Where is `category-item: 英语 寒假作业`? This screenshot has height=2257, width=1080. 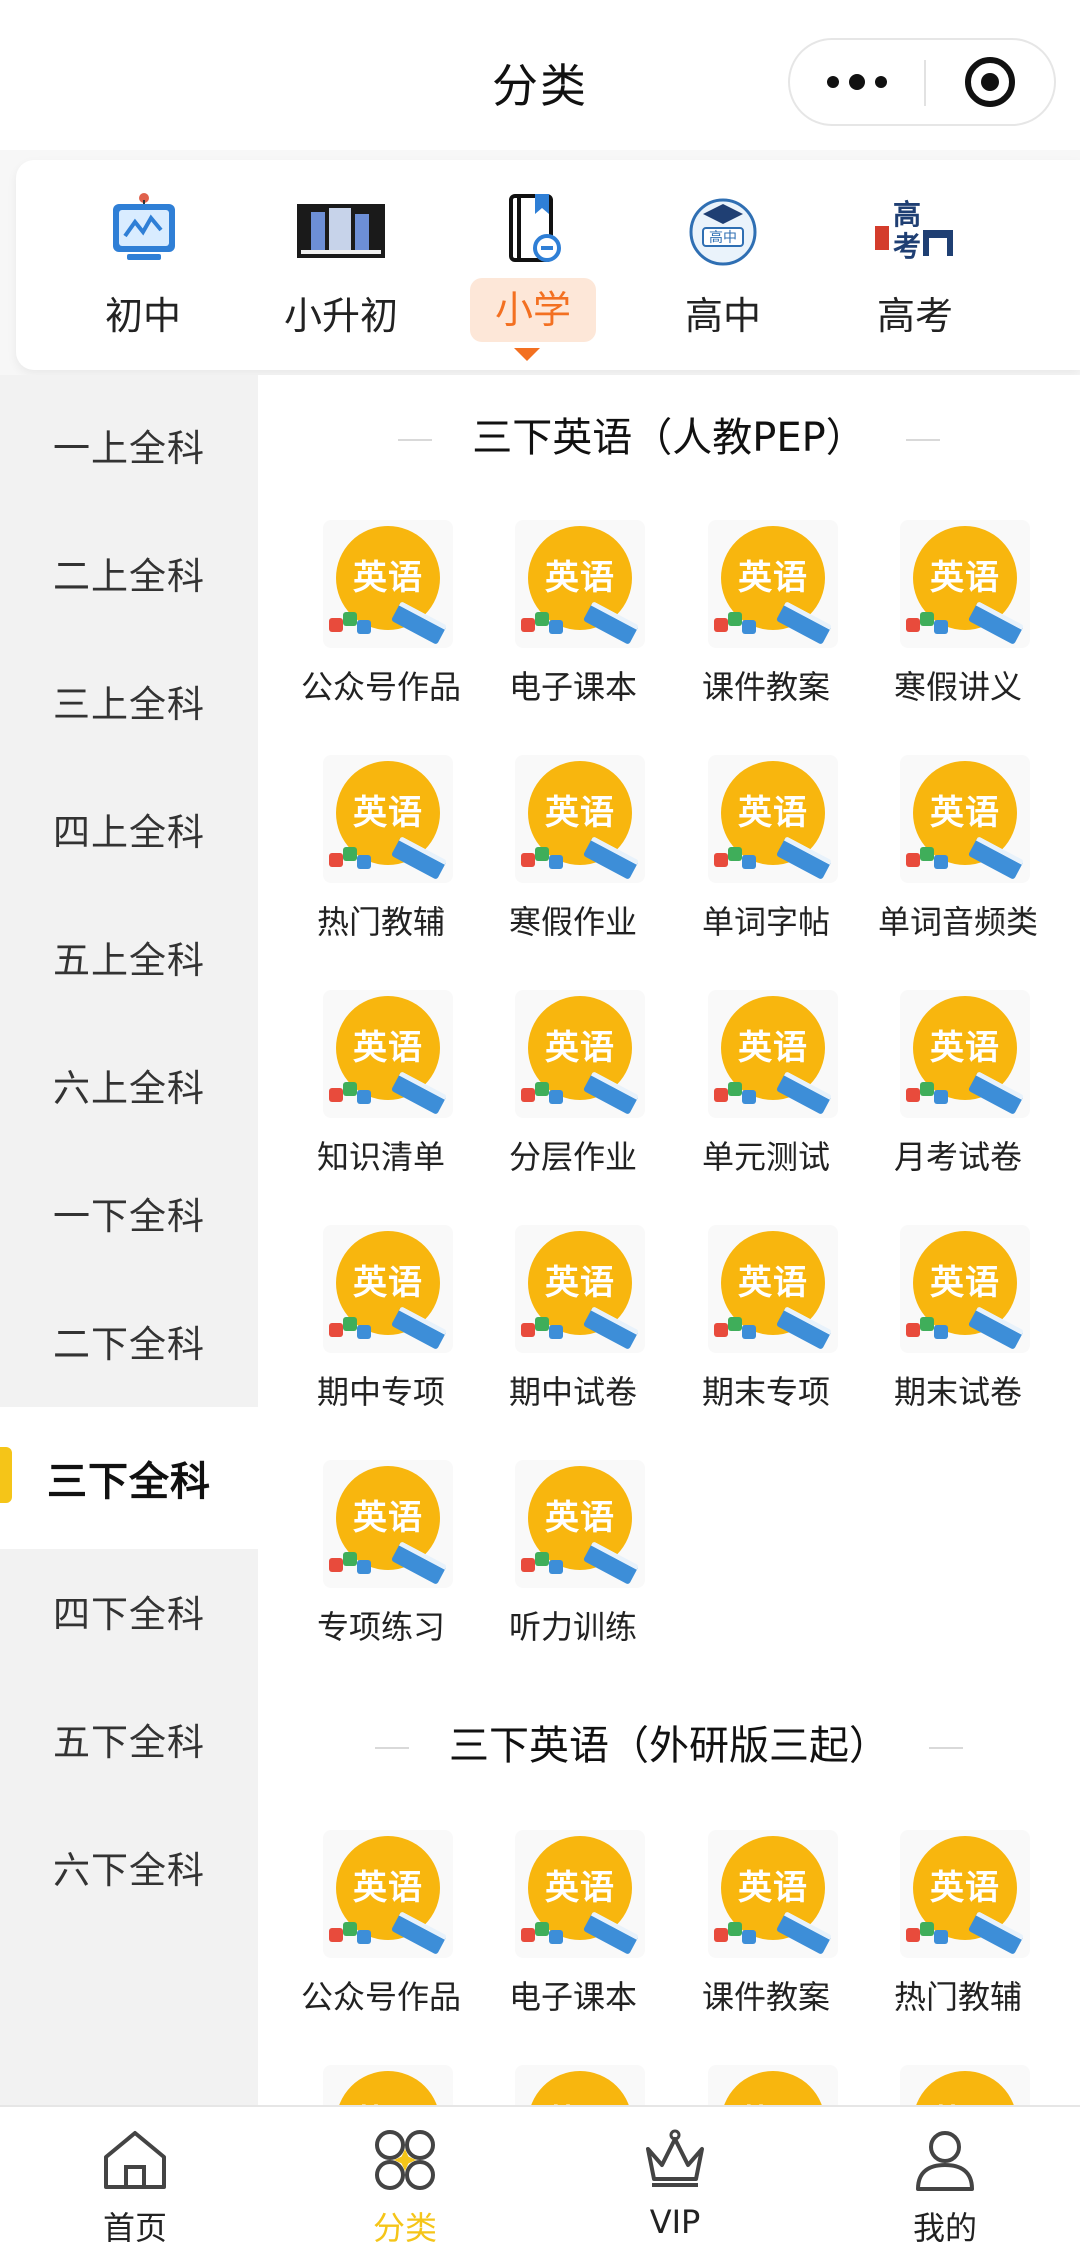 category-item: 英语 寒假作业 is located at coordinates (573, 855).